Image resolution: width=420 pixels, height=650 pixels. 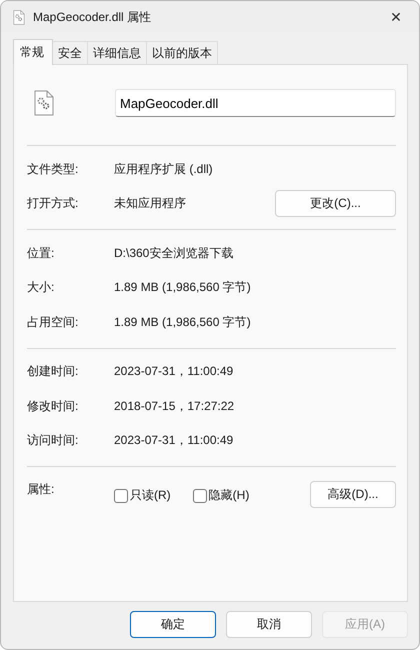 I want to click on field-label: 属性:, so click(x=41, y=489).